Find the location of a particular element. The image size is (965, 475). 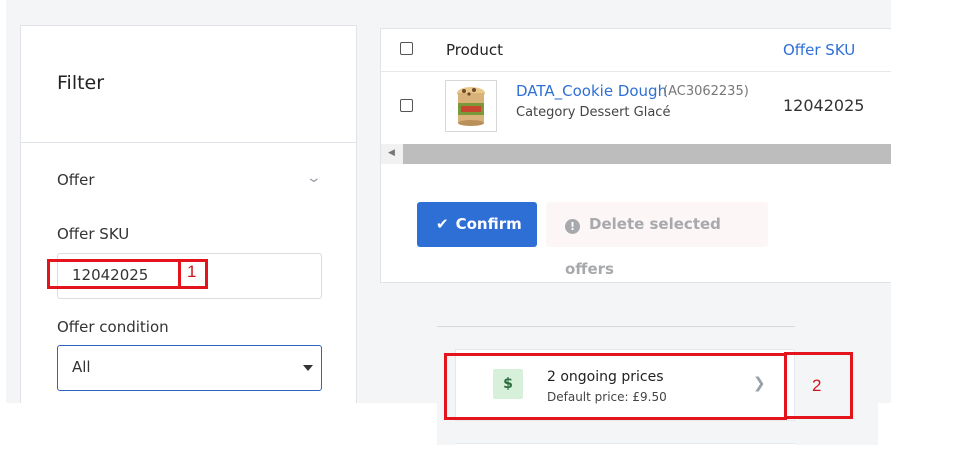

row-checkbox is located at coordinates (406, 105).